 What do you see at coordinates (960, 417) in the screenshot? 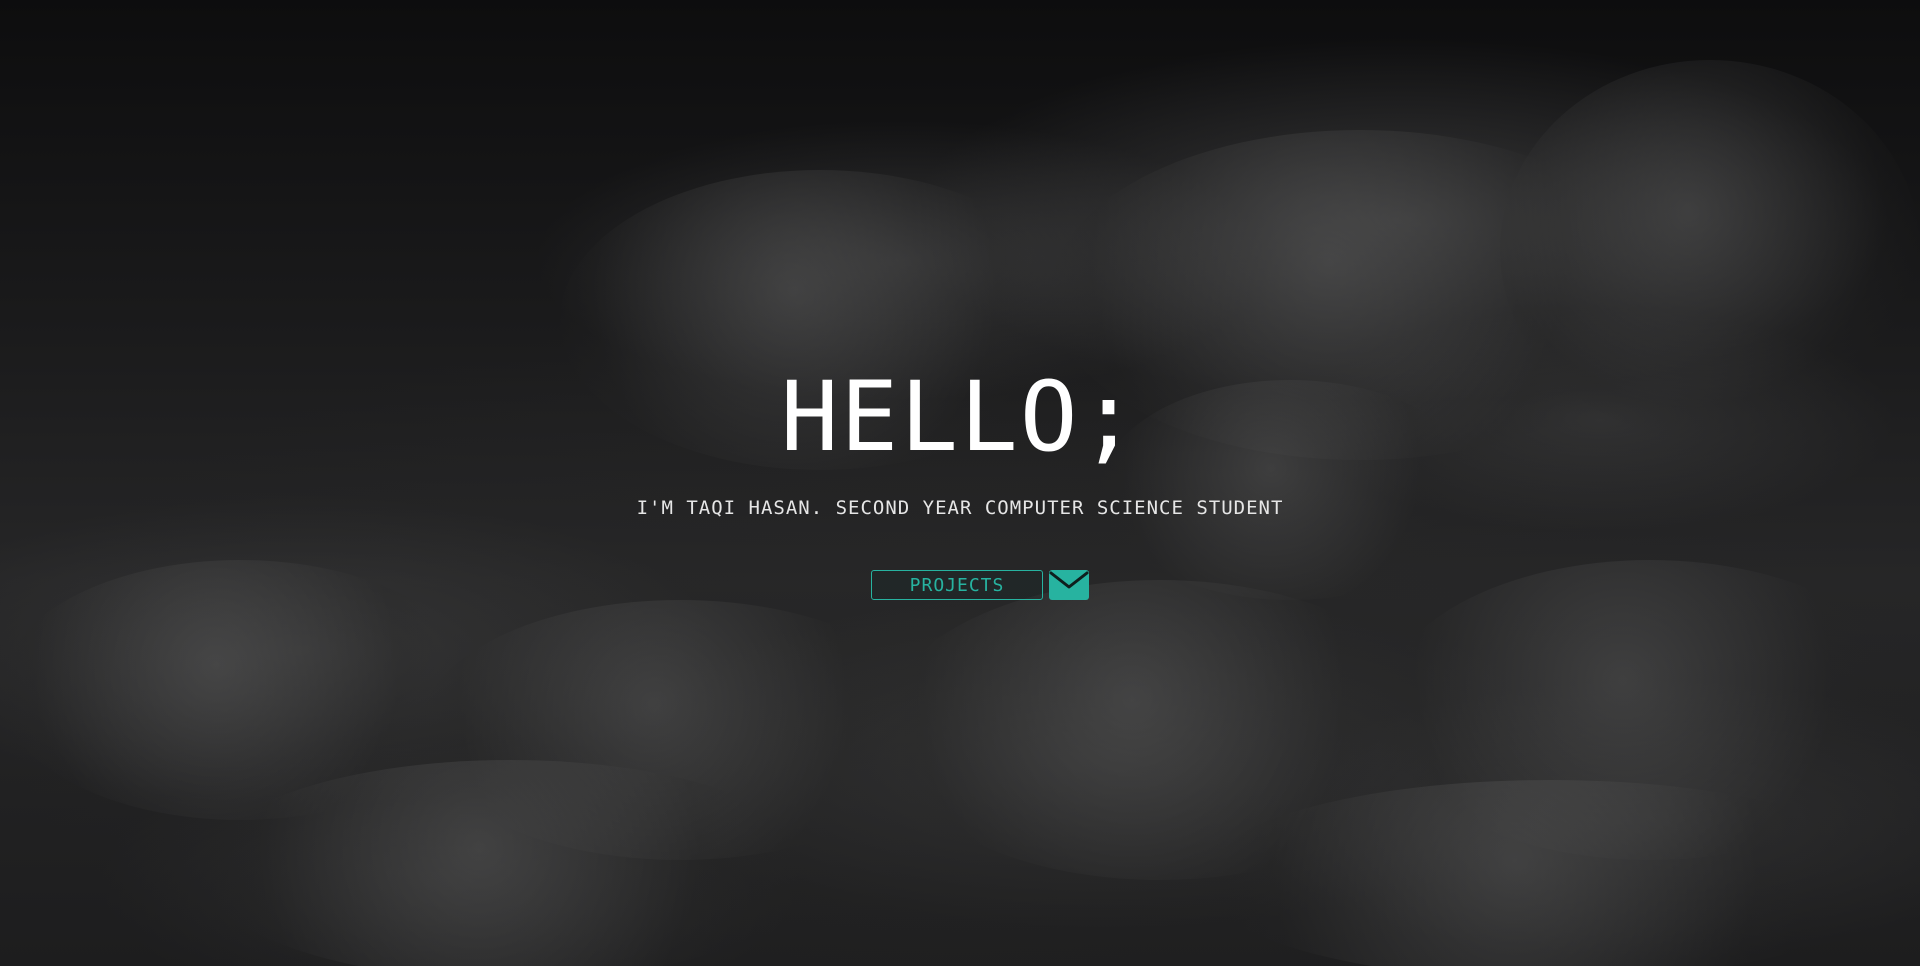
I see `hero-title: HELLO;` at bounding box center [960, 417].